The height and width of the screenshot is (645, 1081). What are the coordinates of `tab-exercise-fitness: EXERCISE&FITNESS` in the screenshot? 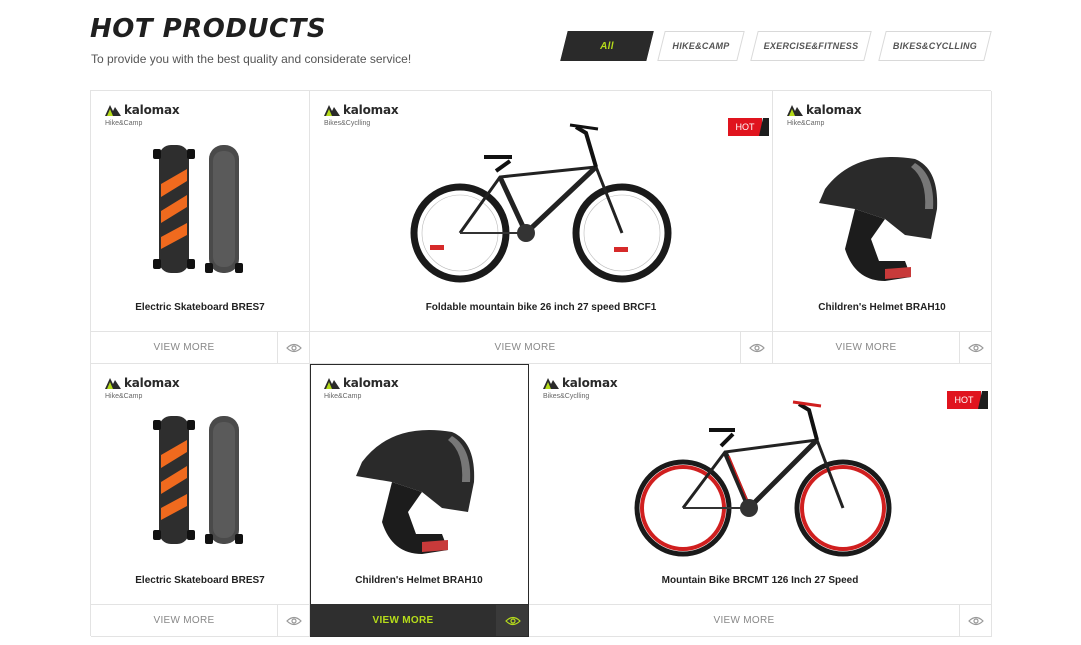 It's located at (811, 46).